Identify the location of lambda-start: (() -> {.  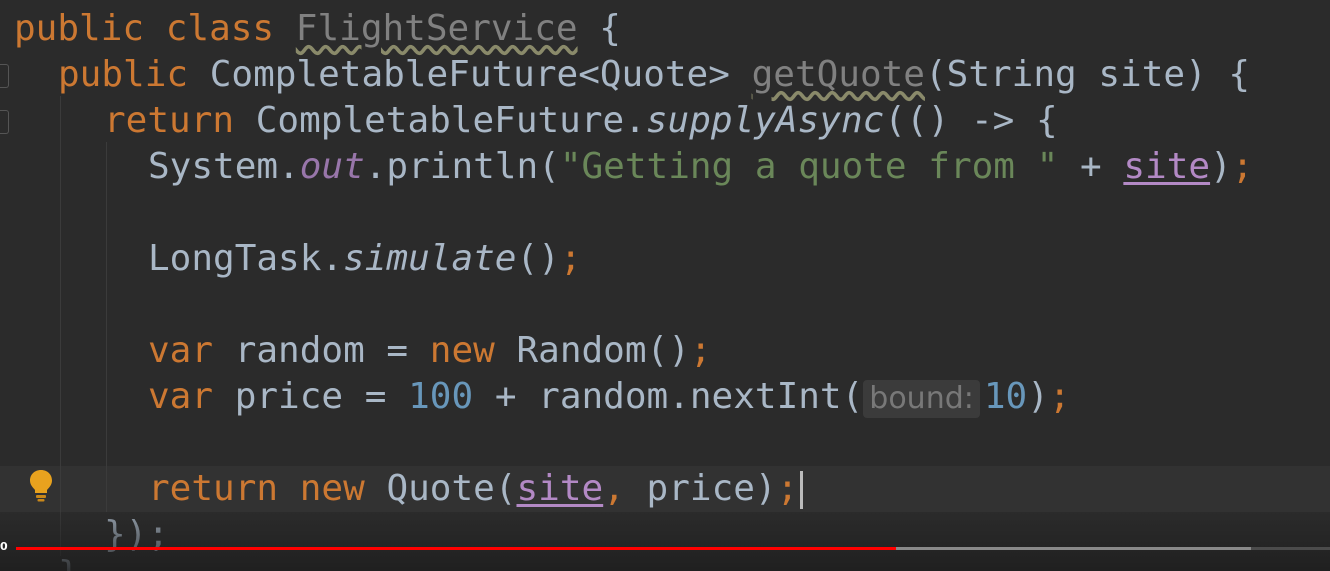
(971, 120).